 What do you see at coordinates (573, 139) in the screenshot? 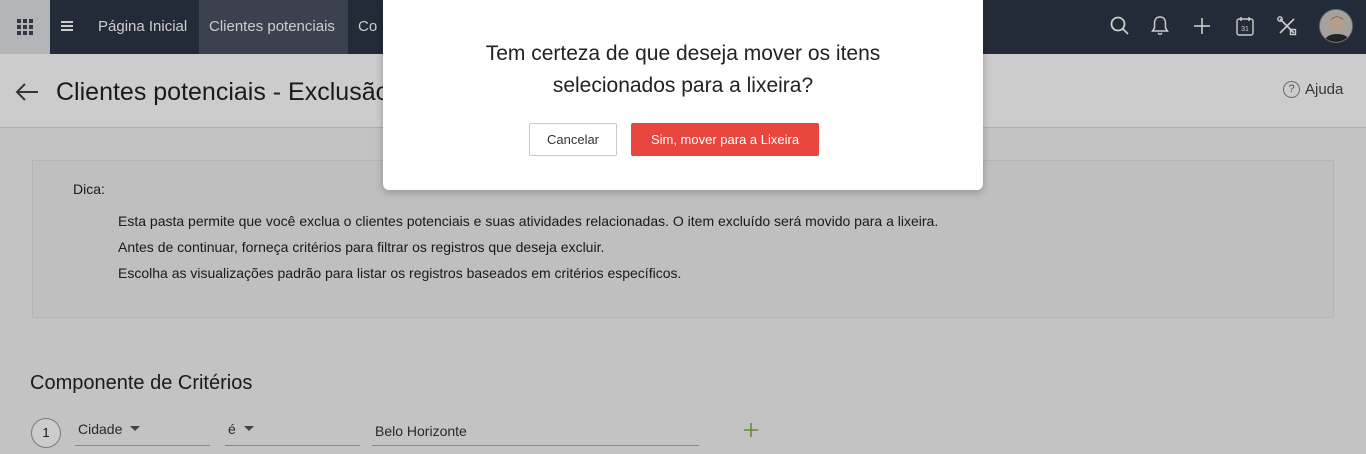
I see `cancel-button: Cancelar` at bounding box center [573, 139].